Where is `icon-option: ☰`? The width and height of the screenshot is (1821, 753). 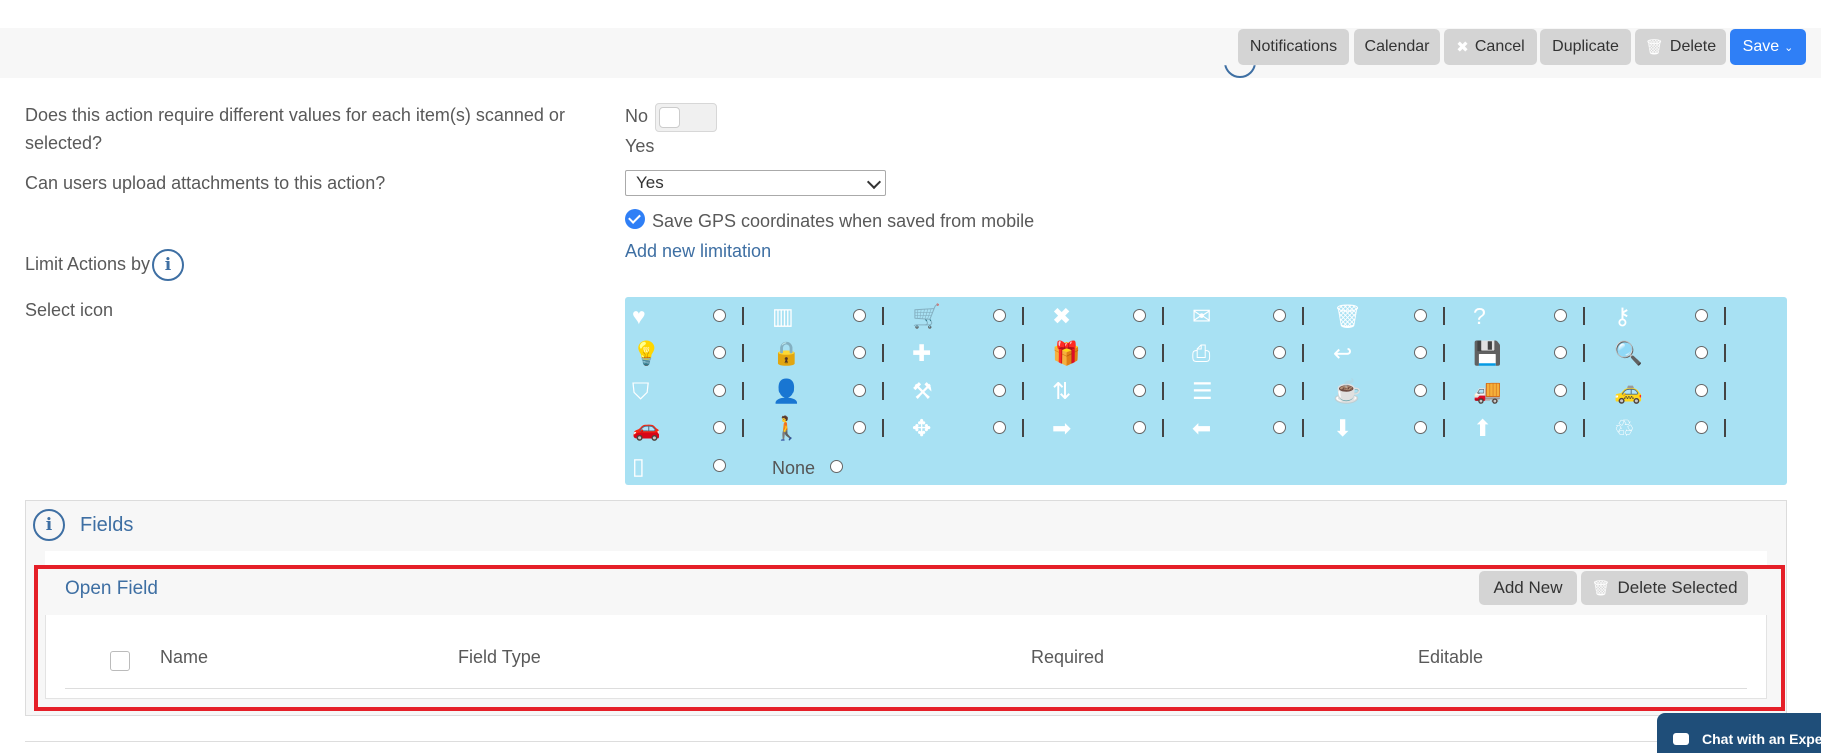 icon-option: ☰ is located at coordinates (1253, 391).